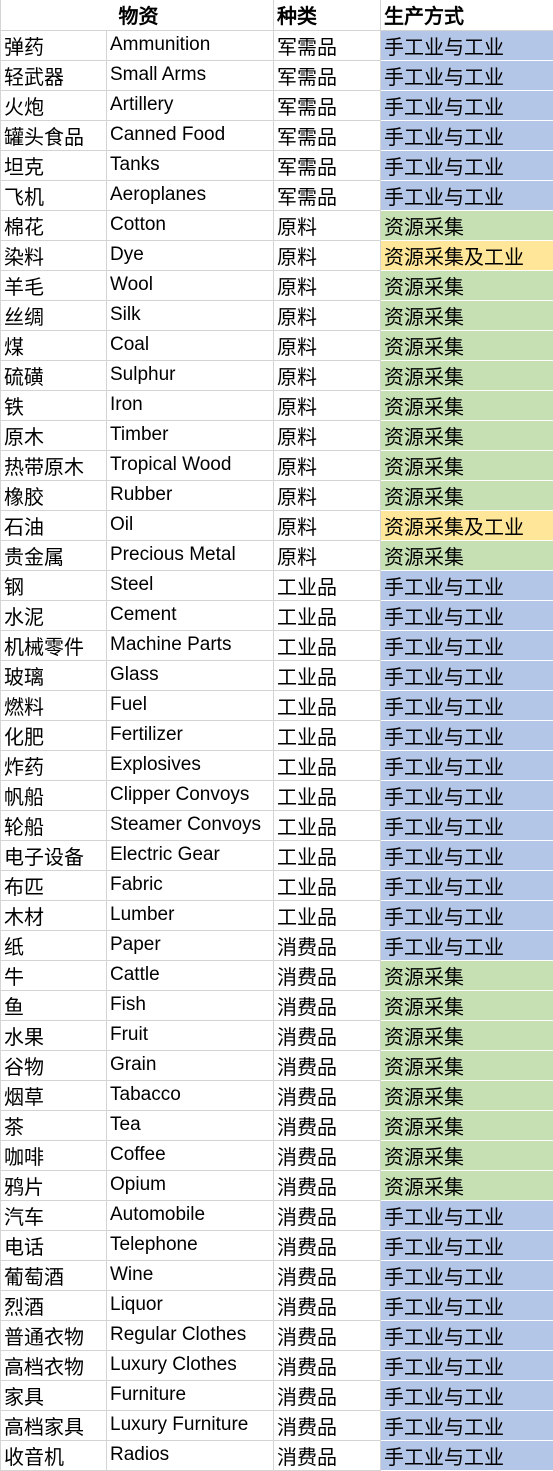 The height and width of the screenshot is (1471, 553). I want to click on cell-name-zh: 丝绸, so click(54, 315).